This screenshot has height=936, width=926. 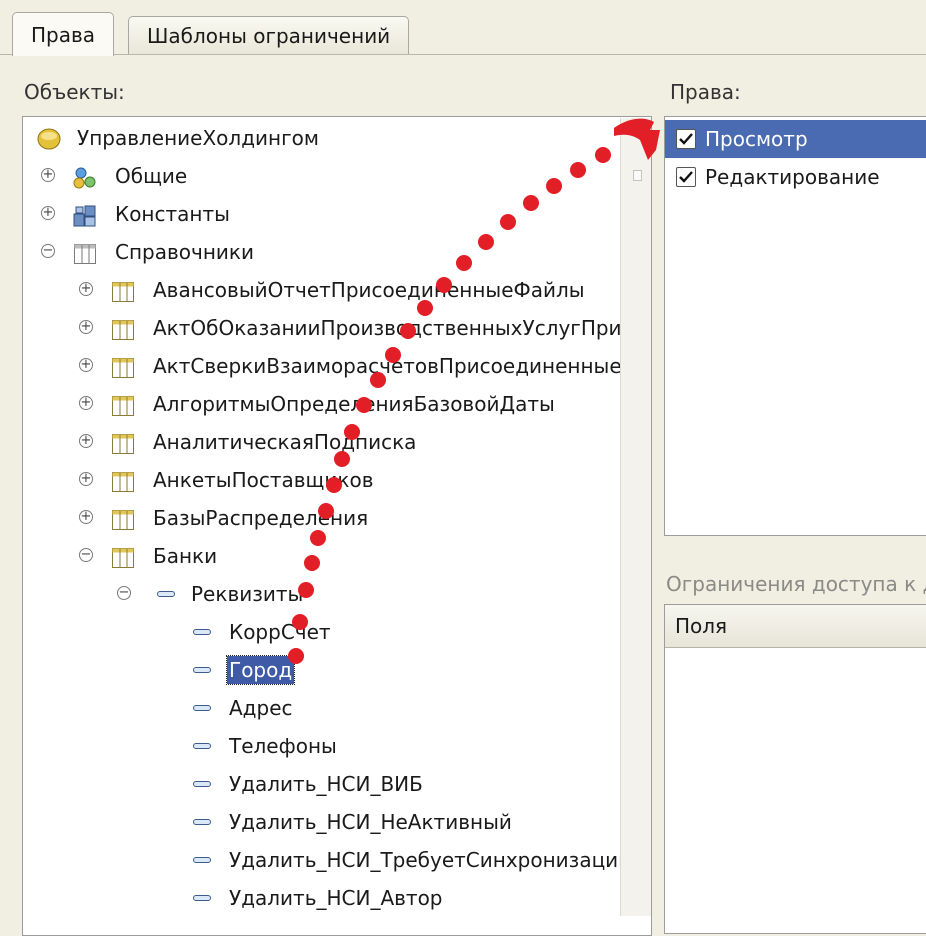 I want to click on right-item-view: Просмотр, so click(x=795, y=139).